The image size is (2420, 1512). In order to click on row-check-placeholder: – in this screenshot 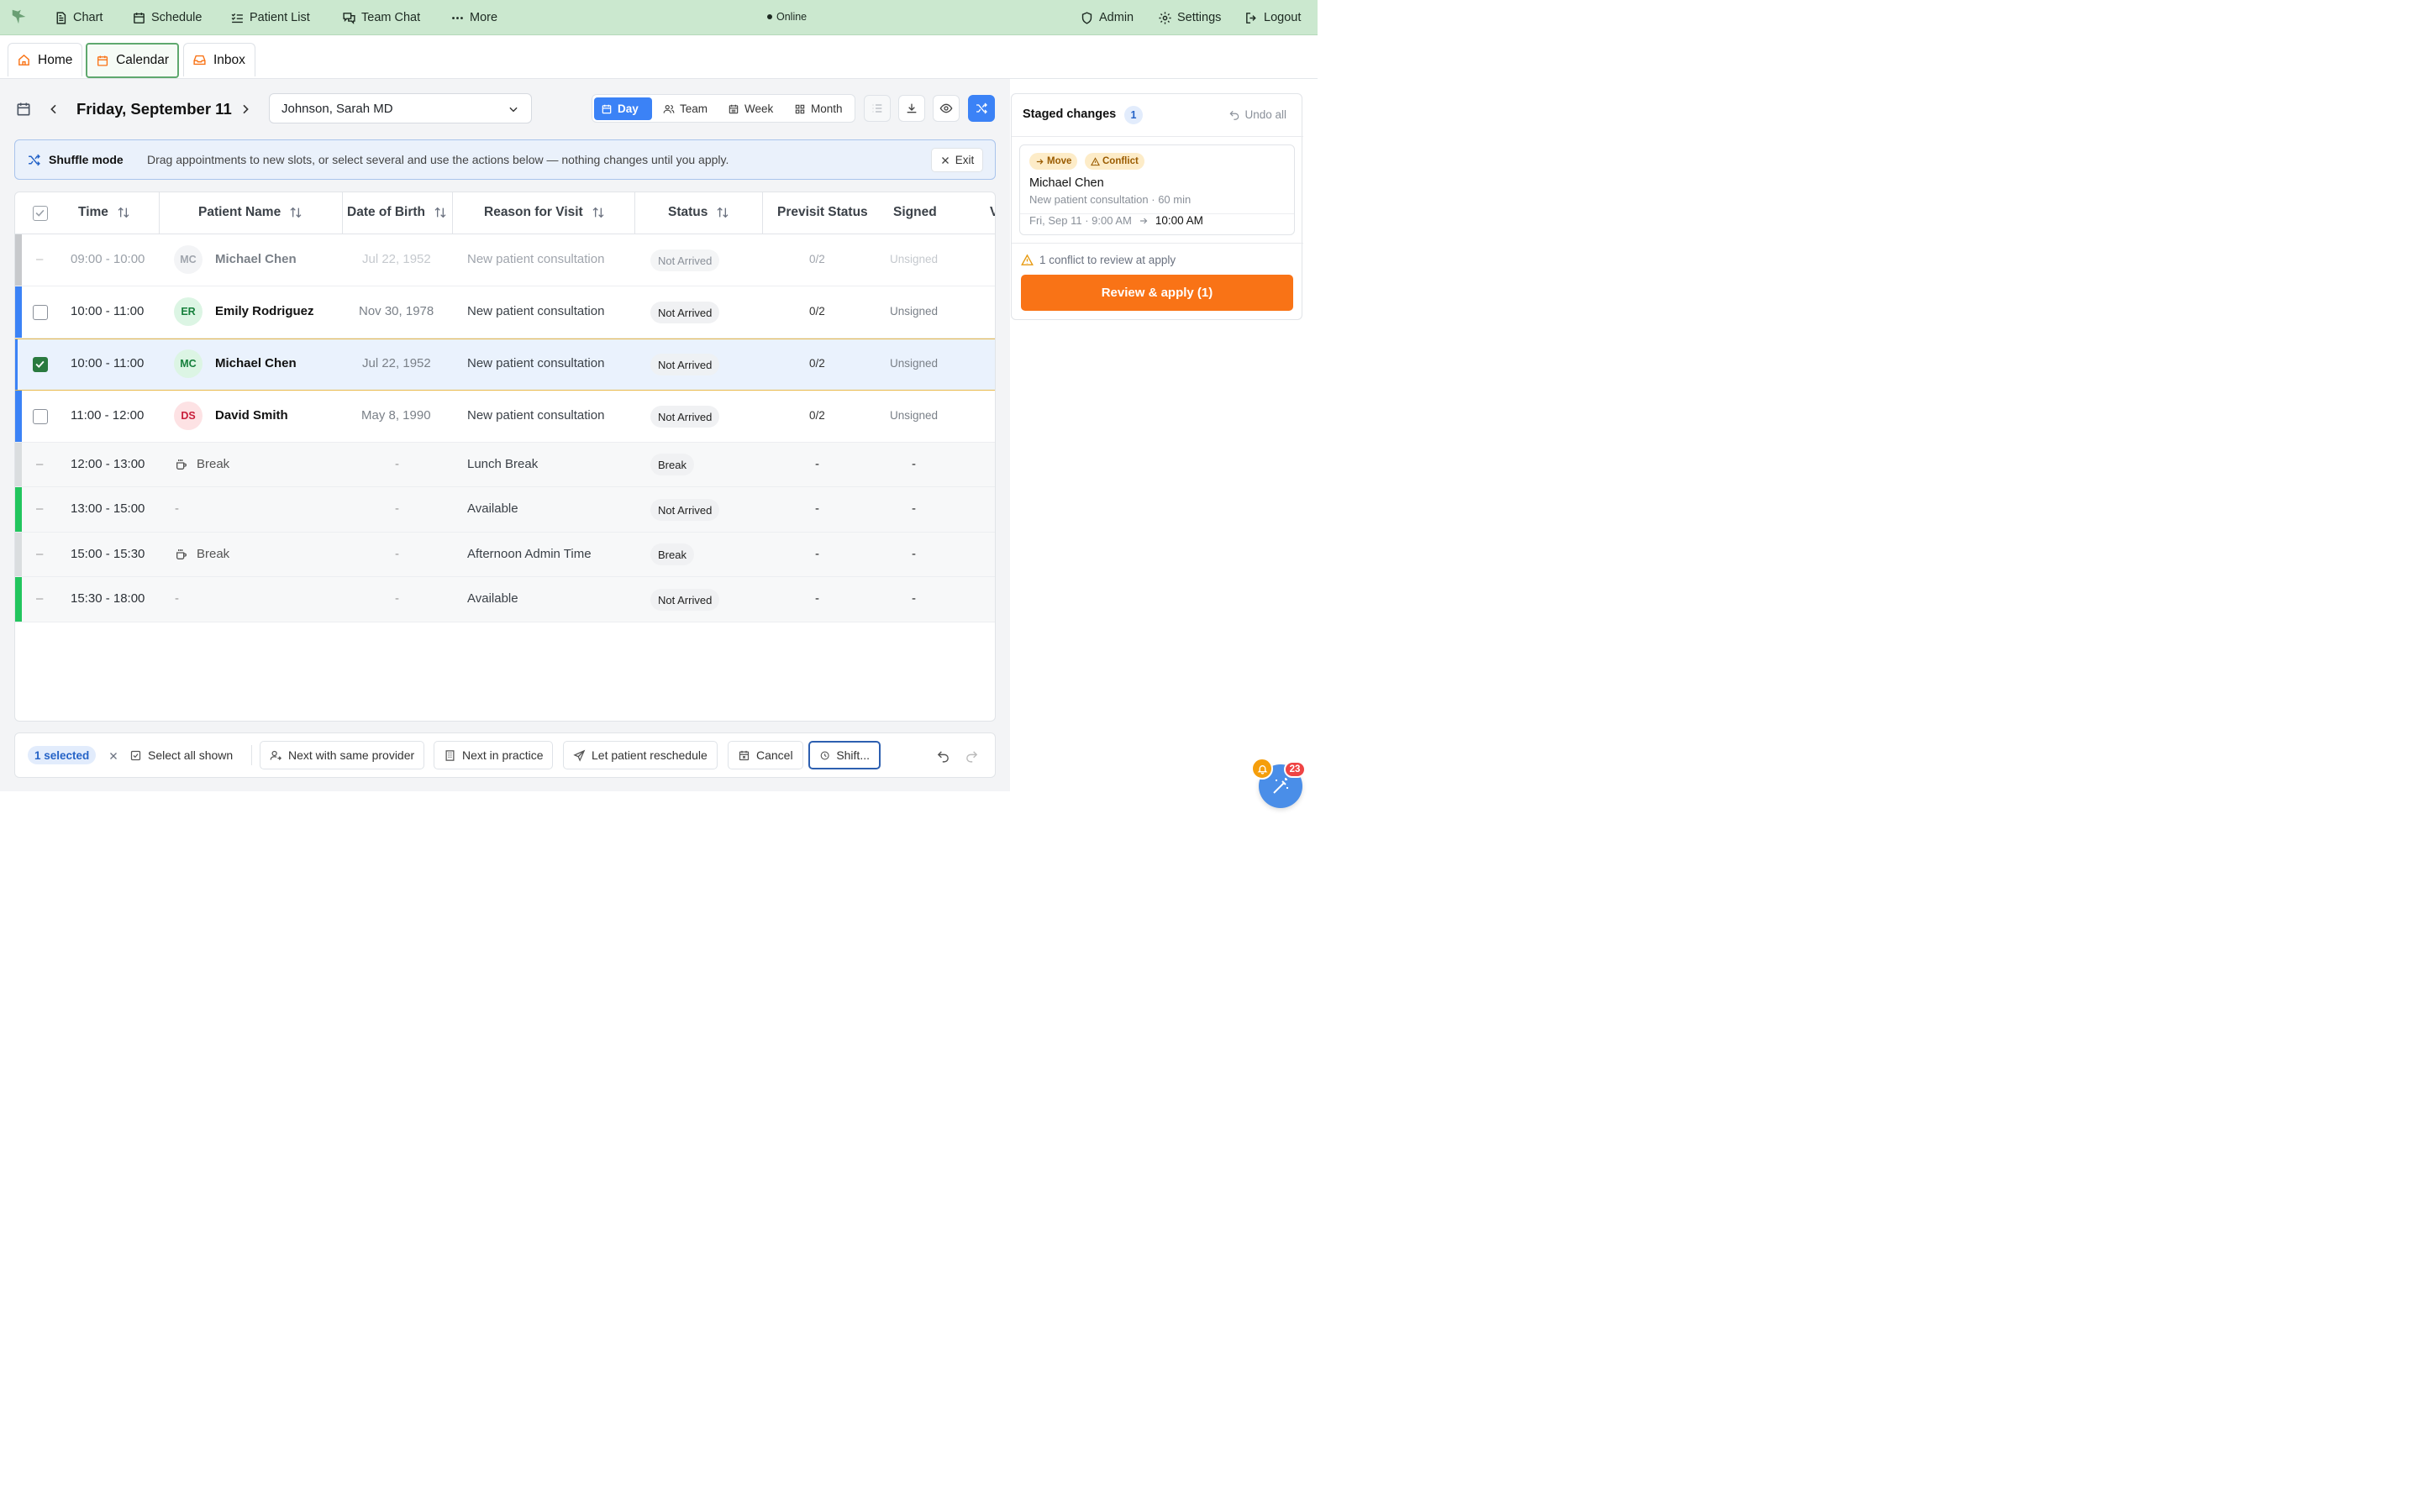, I will do `click(40, 464)`.